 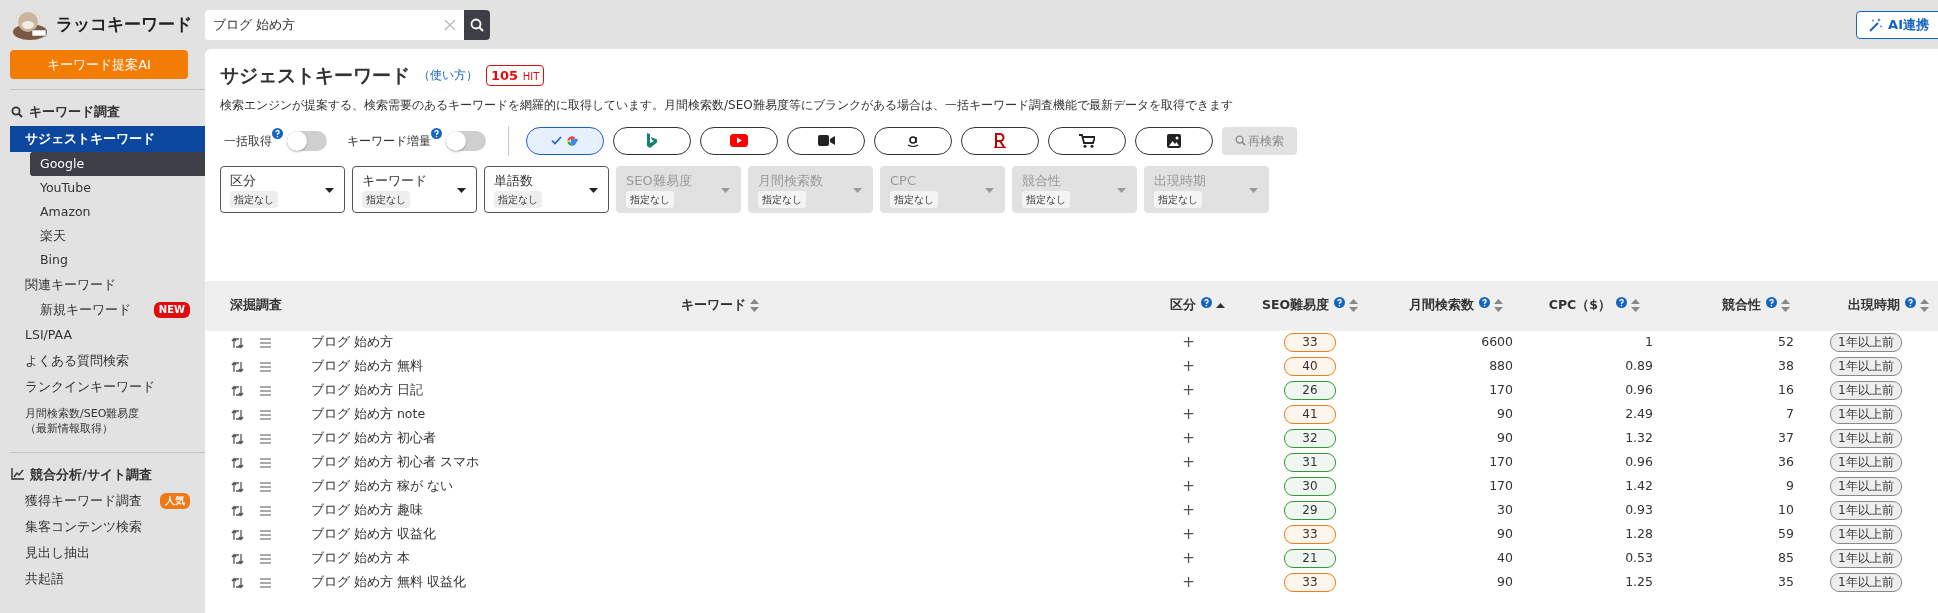 I want to click on cpc-cell-text: 0.93, so click(x=1639, y=510).